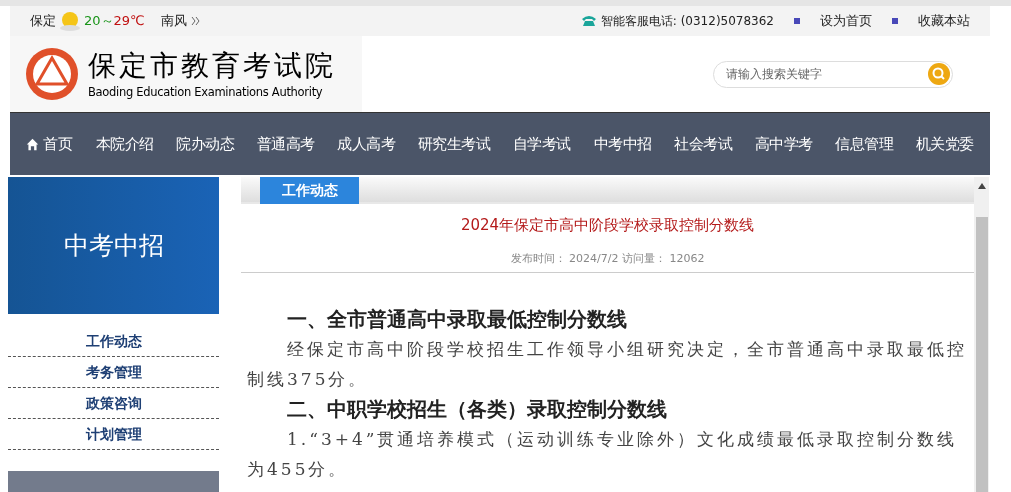  I want to click on scrollbar, so click(981, 334).